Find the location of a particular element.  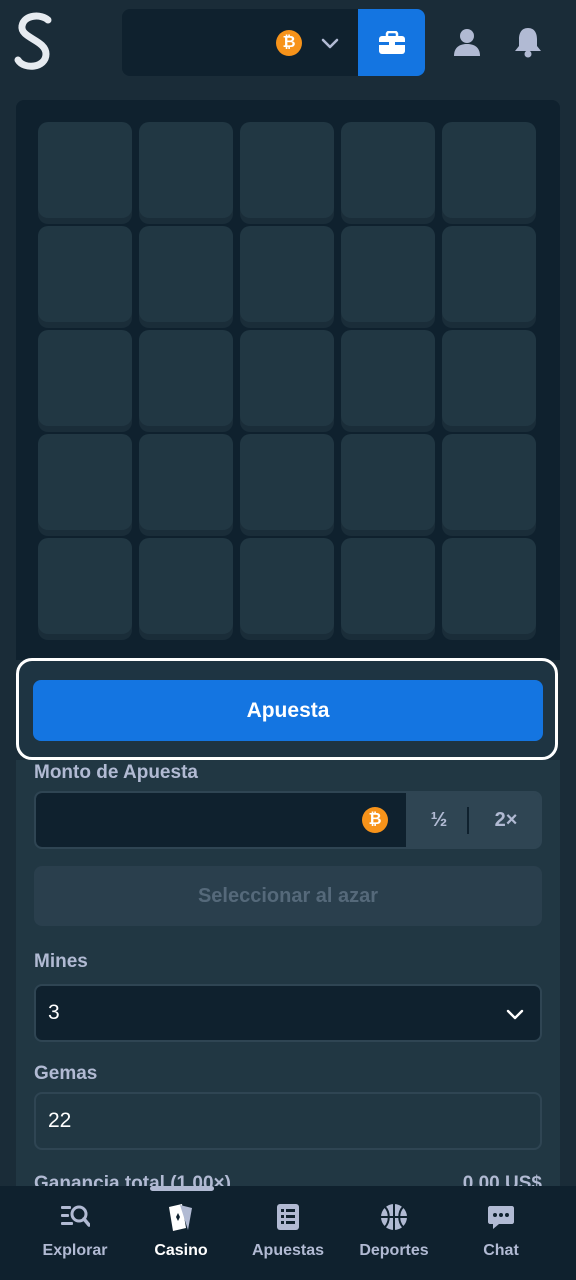

header: ₿ is located at coordinates (288, 42).